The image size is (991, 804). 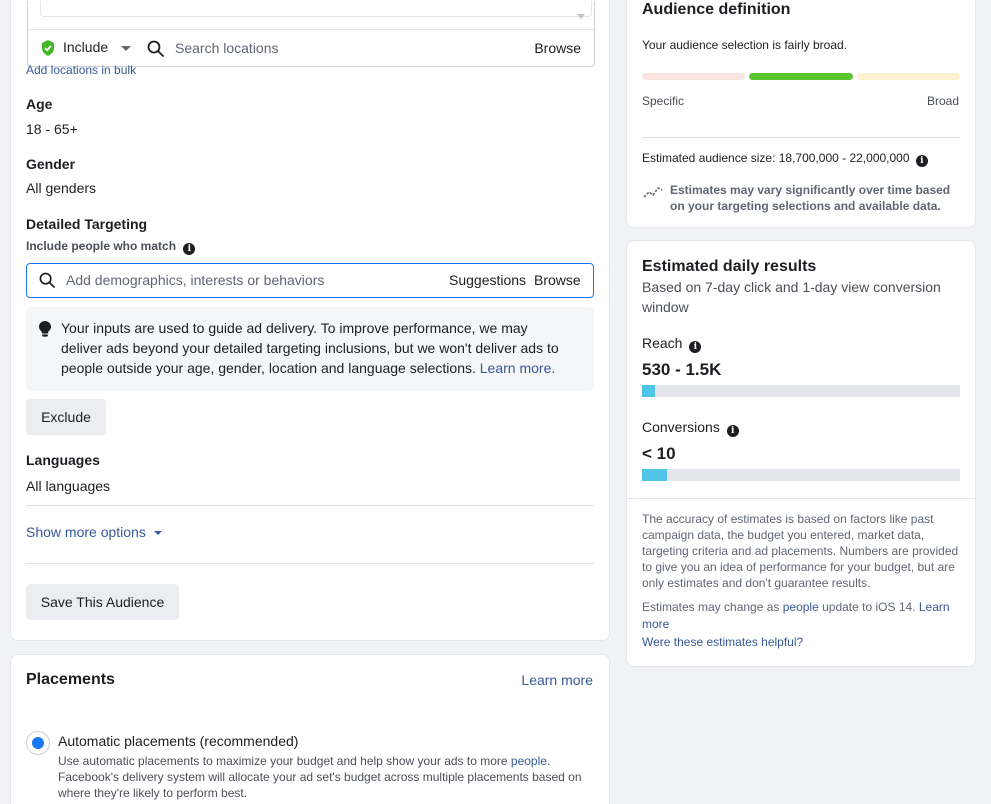 What do you see at coordinates (659, 453) in the screenshot?
I see `conversions-value: < 10` at bounding box center [659, 453].